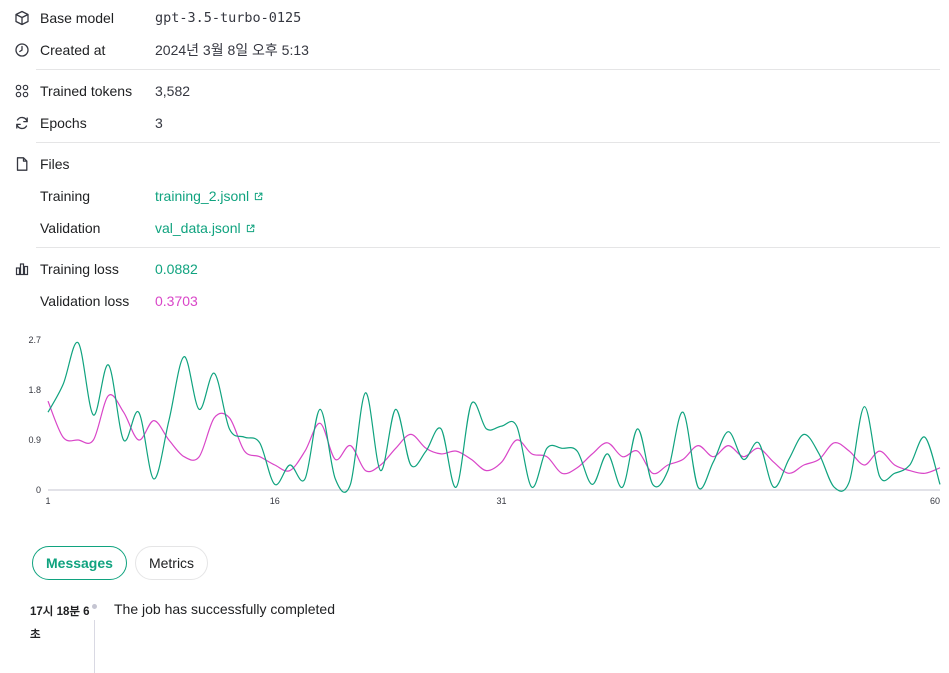 Image resolution: width=949 pixels, height=673 pixels. I want to click on trained-tokens-label: Trained tokens, so click(86, 91).